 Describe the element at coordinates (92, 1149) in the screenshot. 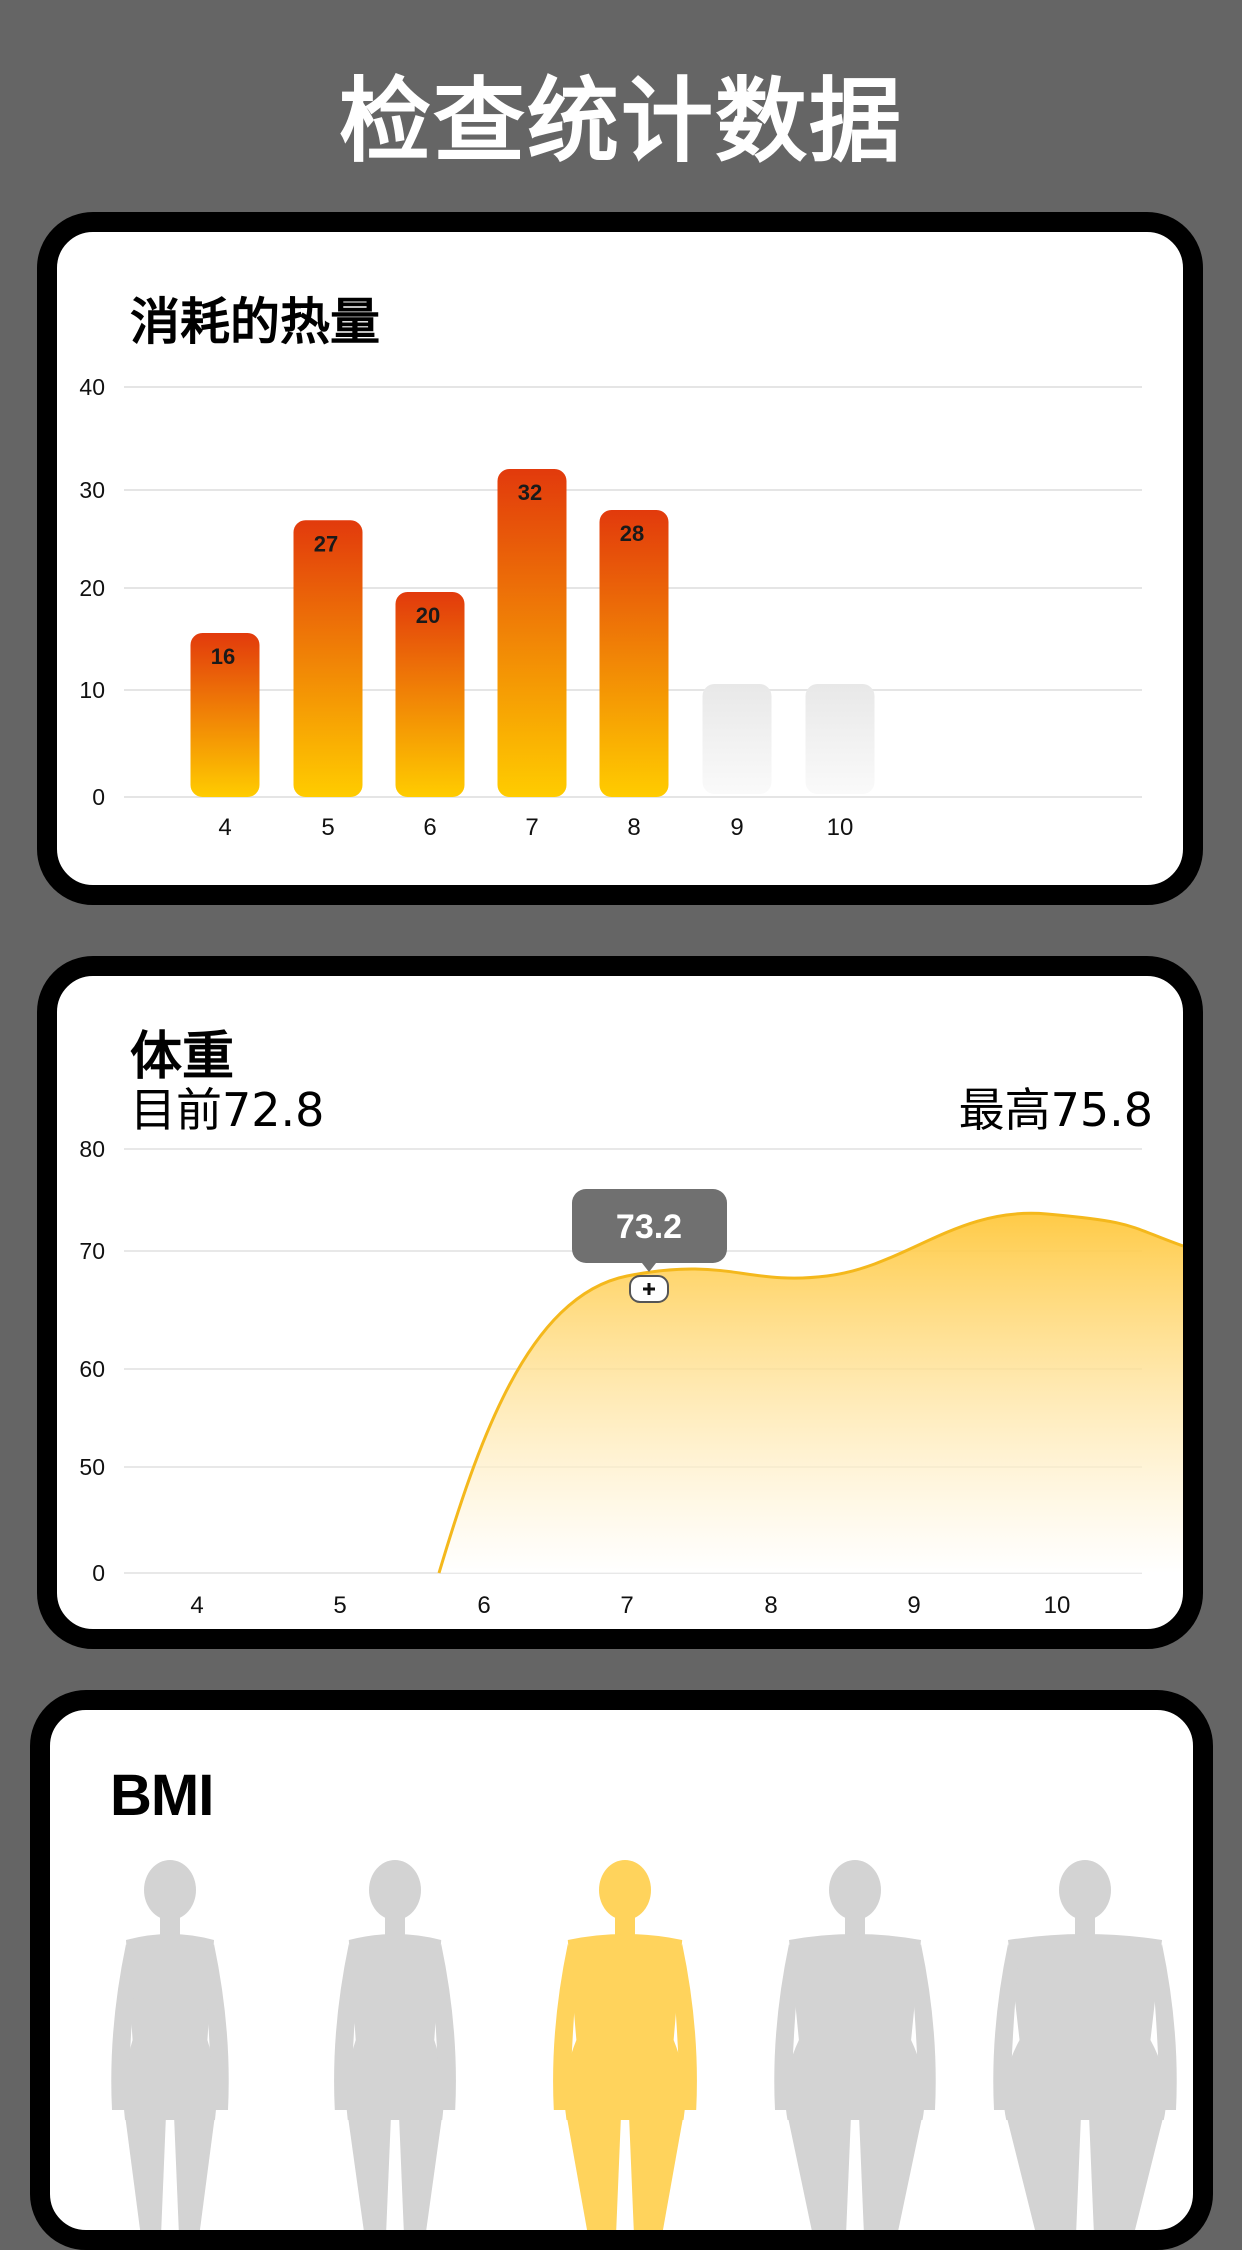

I see `y-tick-label: 80` at that location.